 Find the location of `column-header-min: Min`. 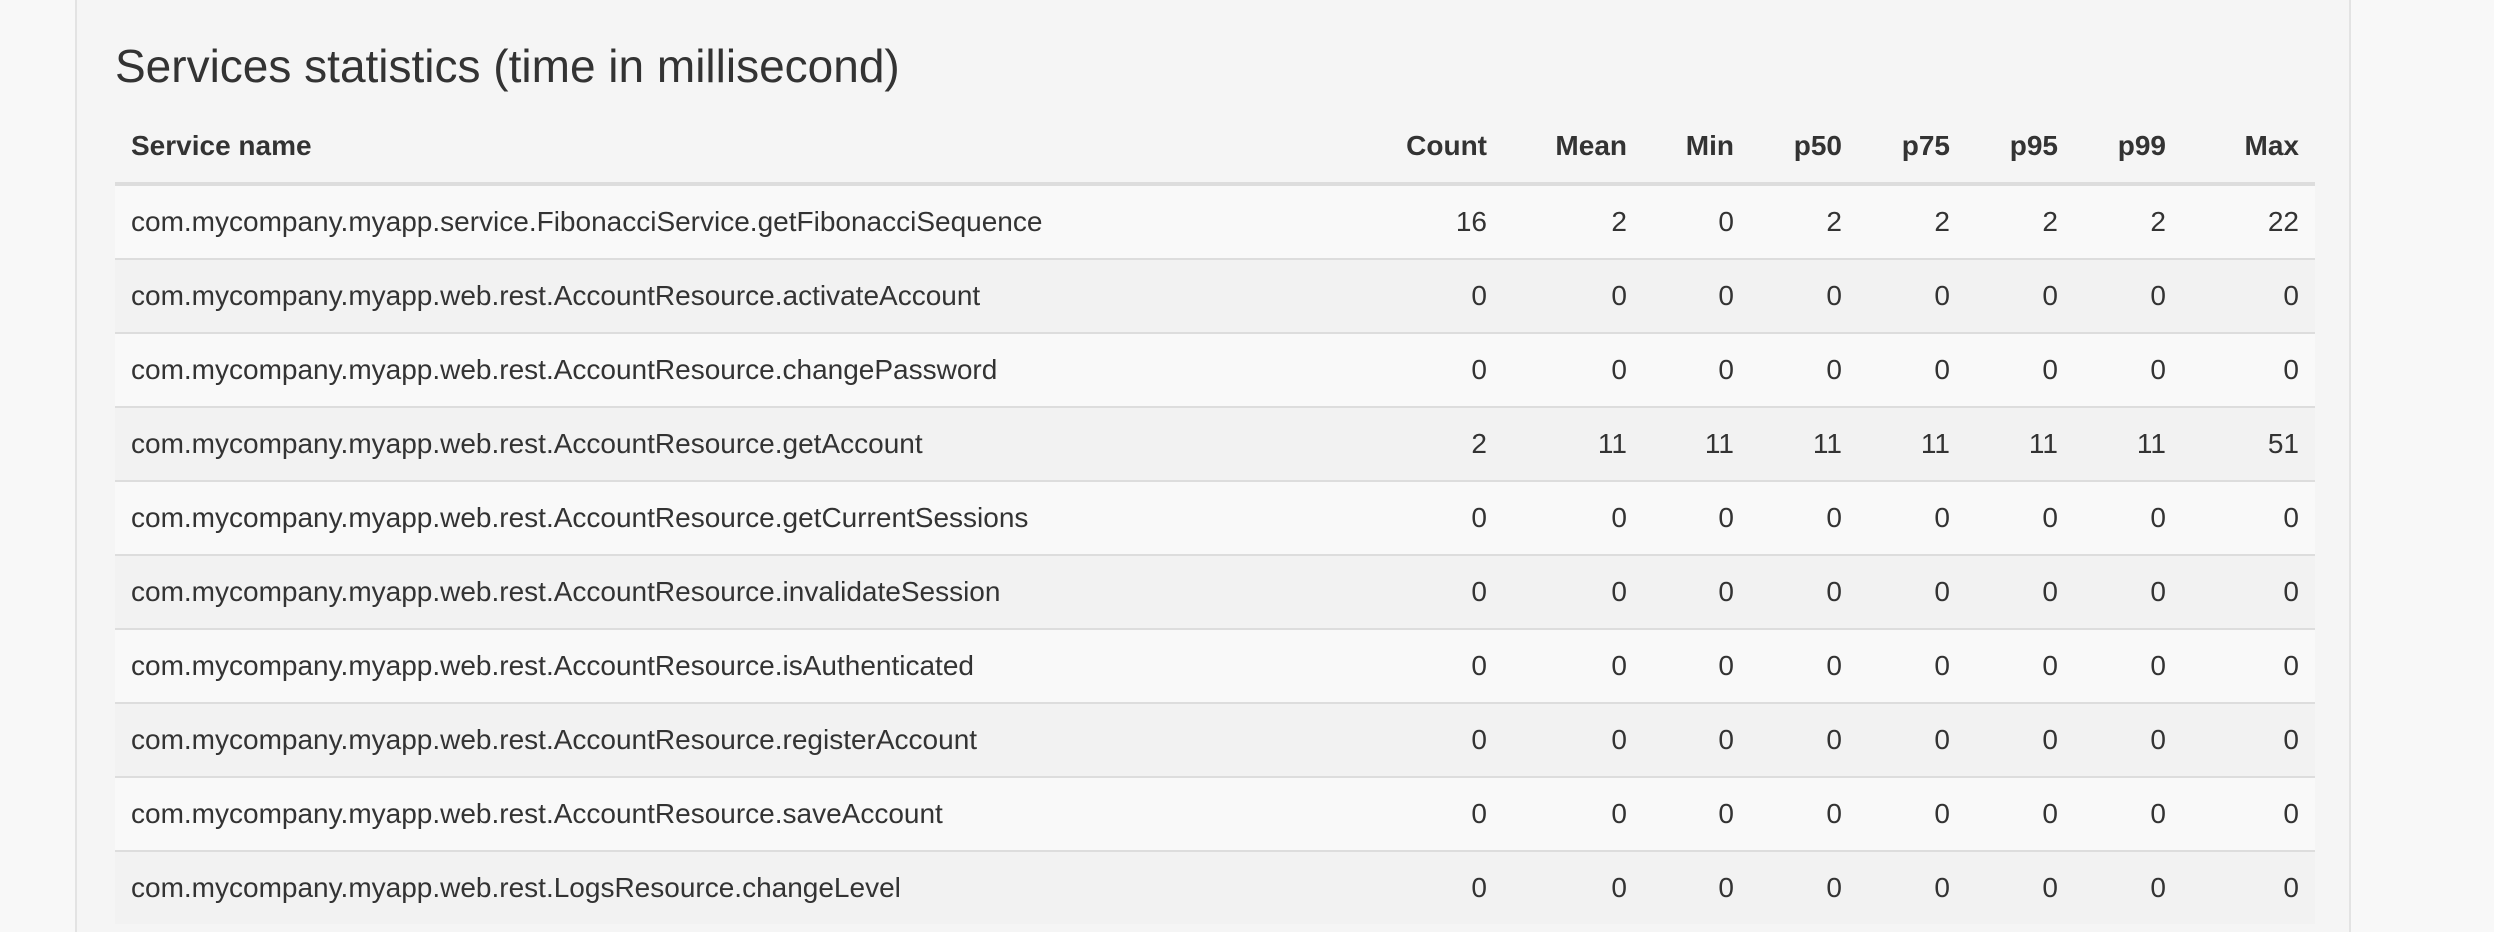

column-header-min: Min is located at coordinates (1696, 148).